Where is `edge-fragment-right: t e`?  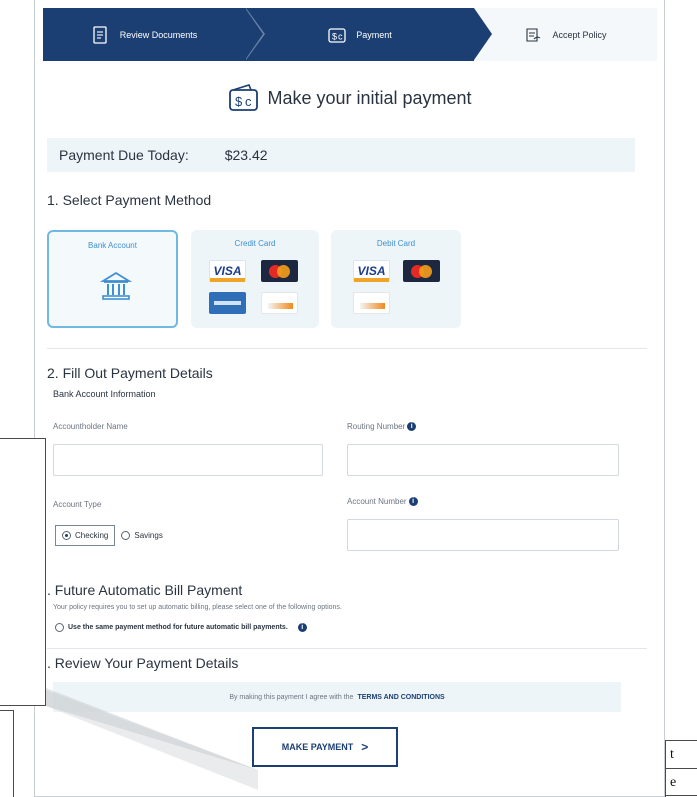 edge-fragment-right: t e is located at coordinates (681, 768).